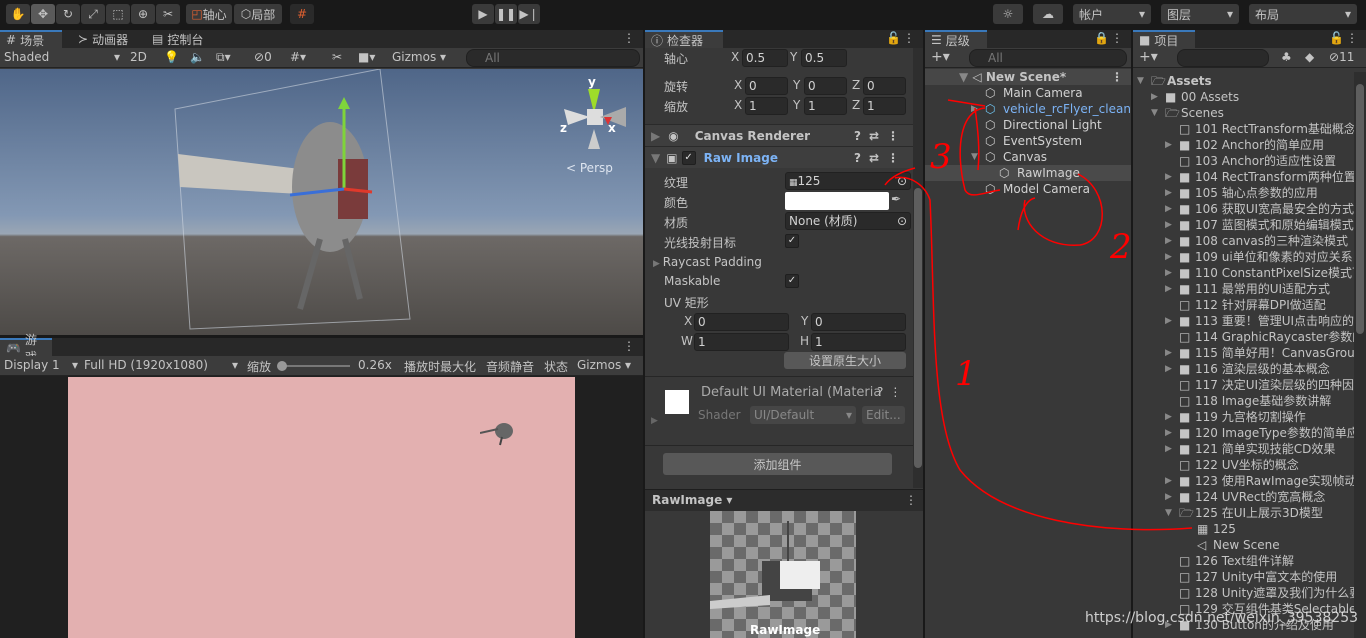 The height and width of the screenshot is (638, 1366). What do you see at coordinates (68, 14) in the screenshot?
I see `rotate-tool-button: ↻` at bounding box center [68, 14].